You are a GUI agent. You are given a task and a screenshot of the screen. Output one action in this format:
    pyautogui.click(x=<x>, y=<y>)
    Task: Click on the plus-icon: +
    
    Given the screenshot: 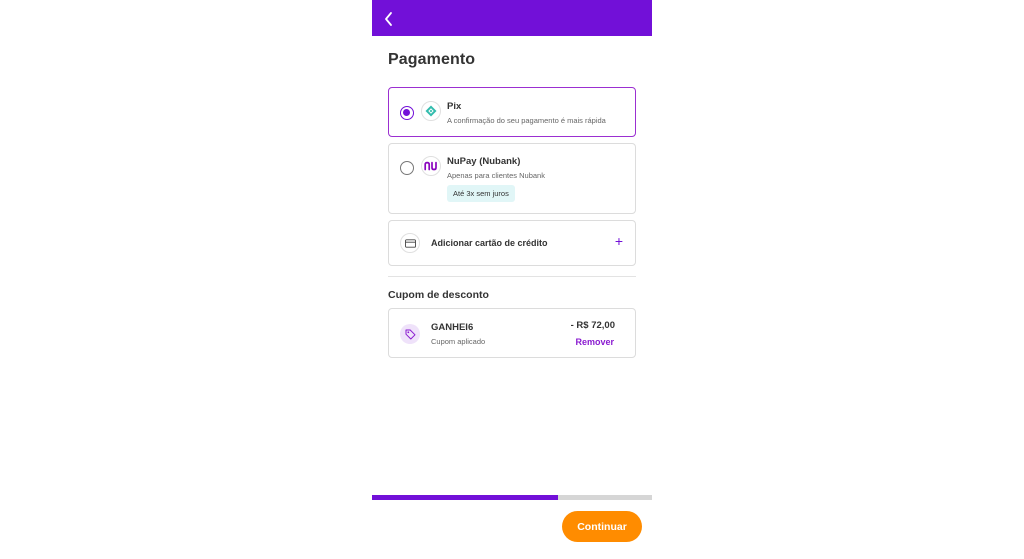 What is the action you would take?
    pyautogui.click(x=618, y=241)
    